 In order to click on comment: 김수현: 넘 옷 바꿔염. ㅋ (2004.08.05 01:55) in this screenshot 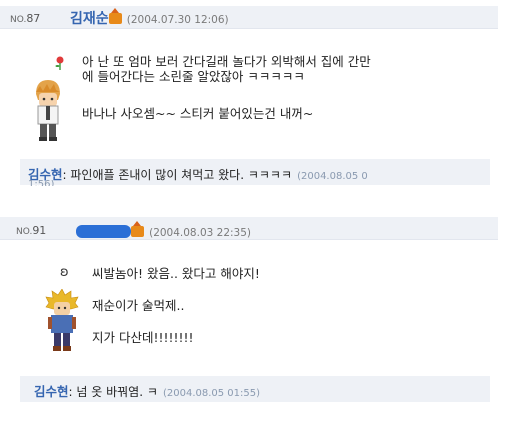, I will do `click(147, 391)`.